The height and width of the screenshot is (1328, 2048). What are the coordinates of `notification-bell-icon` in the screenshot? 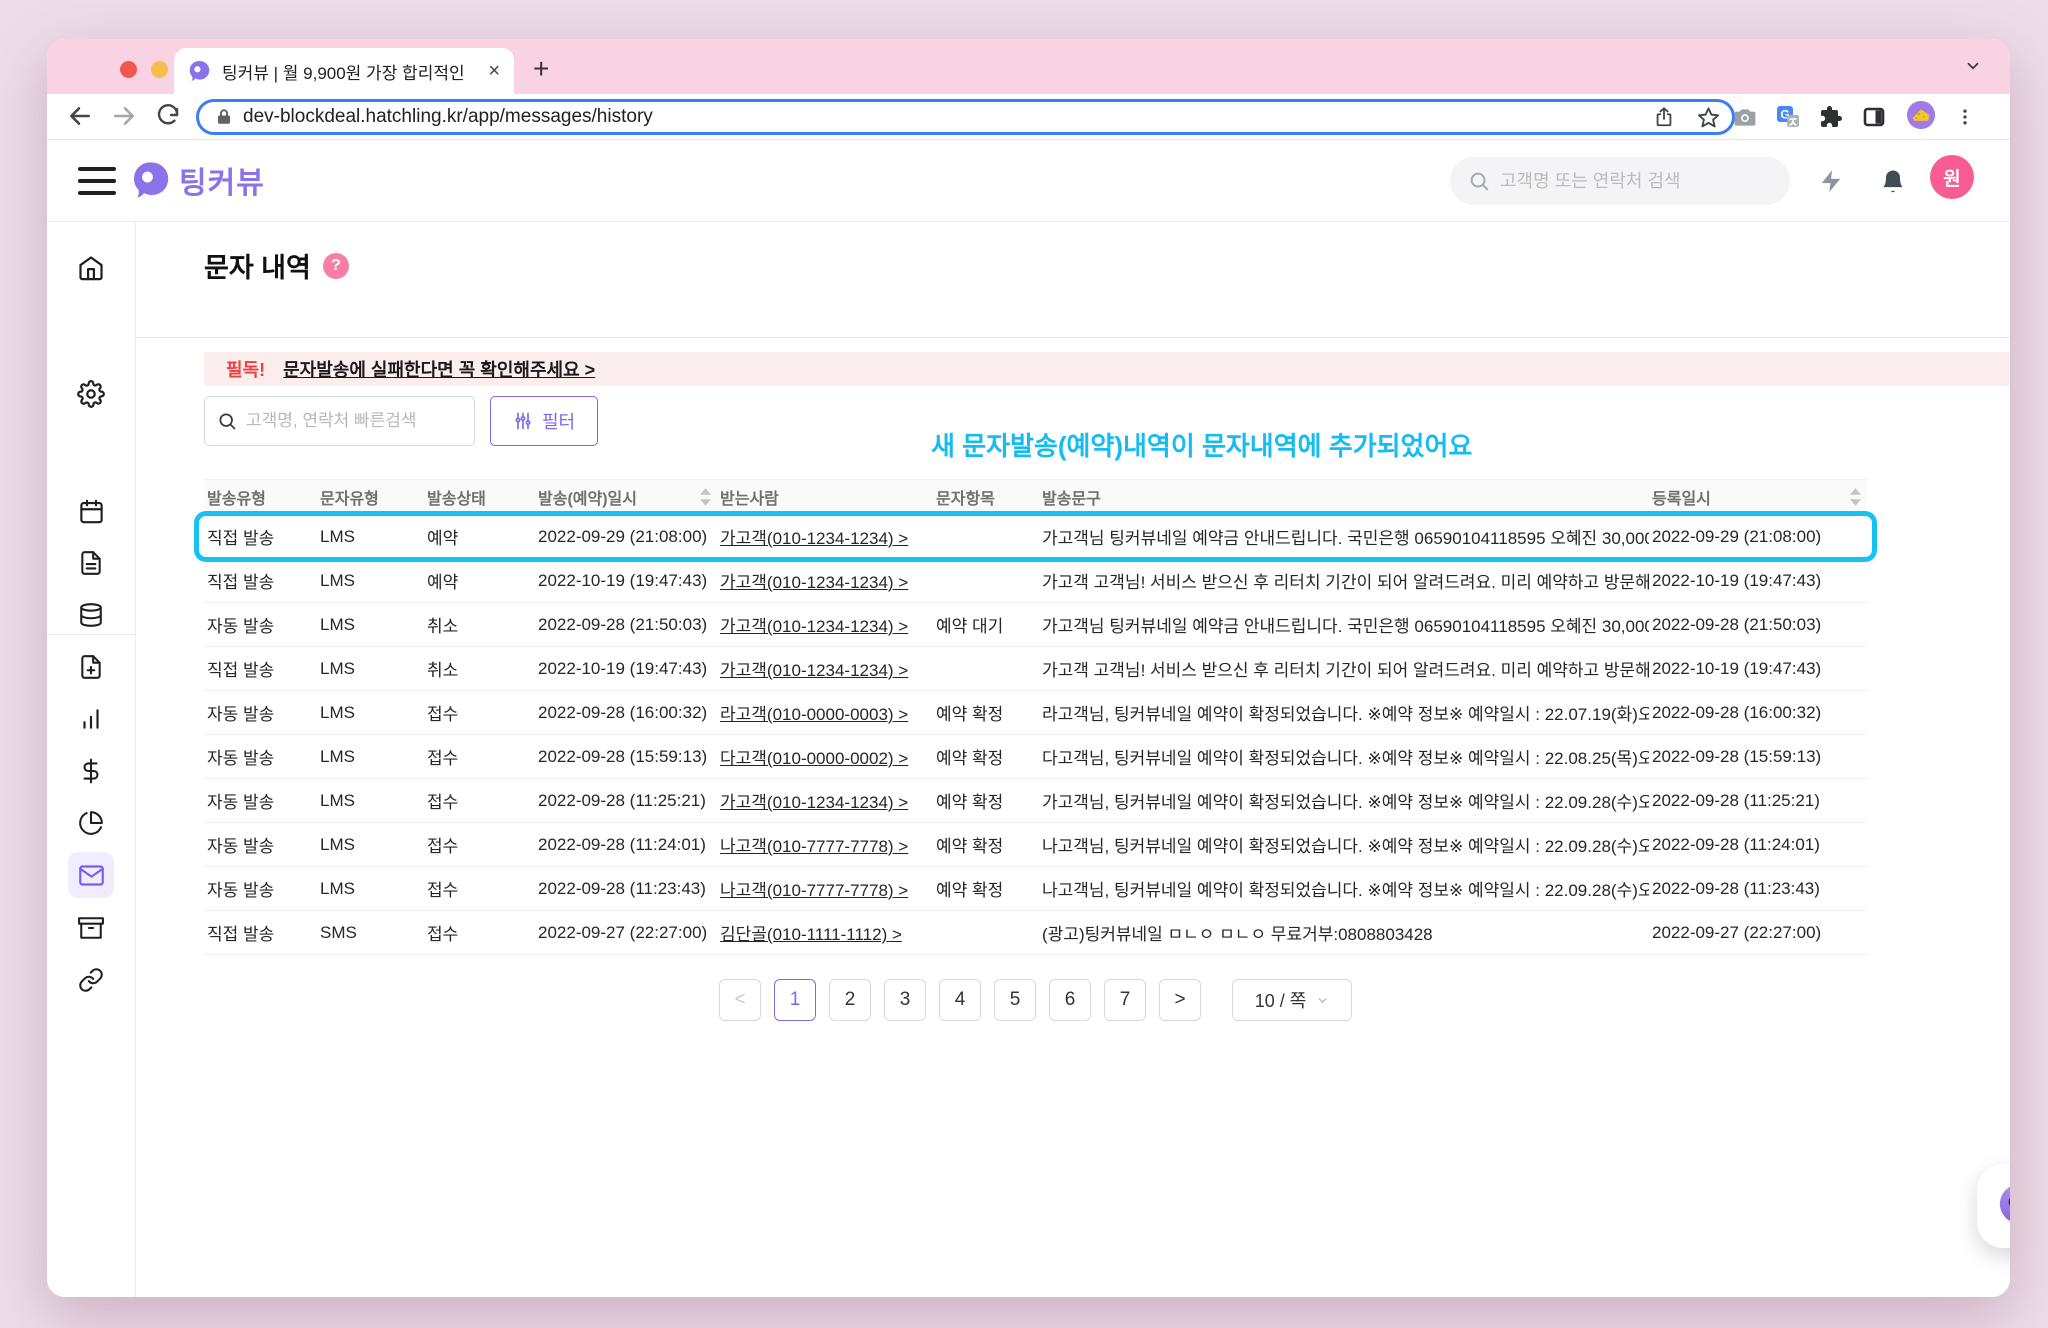 It's located at (1893, 181).